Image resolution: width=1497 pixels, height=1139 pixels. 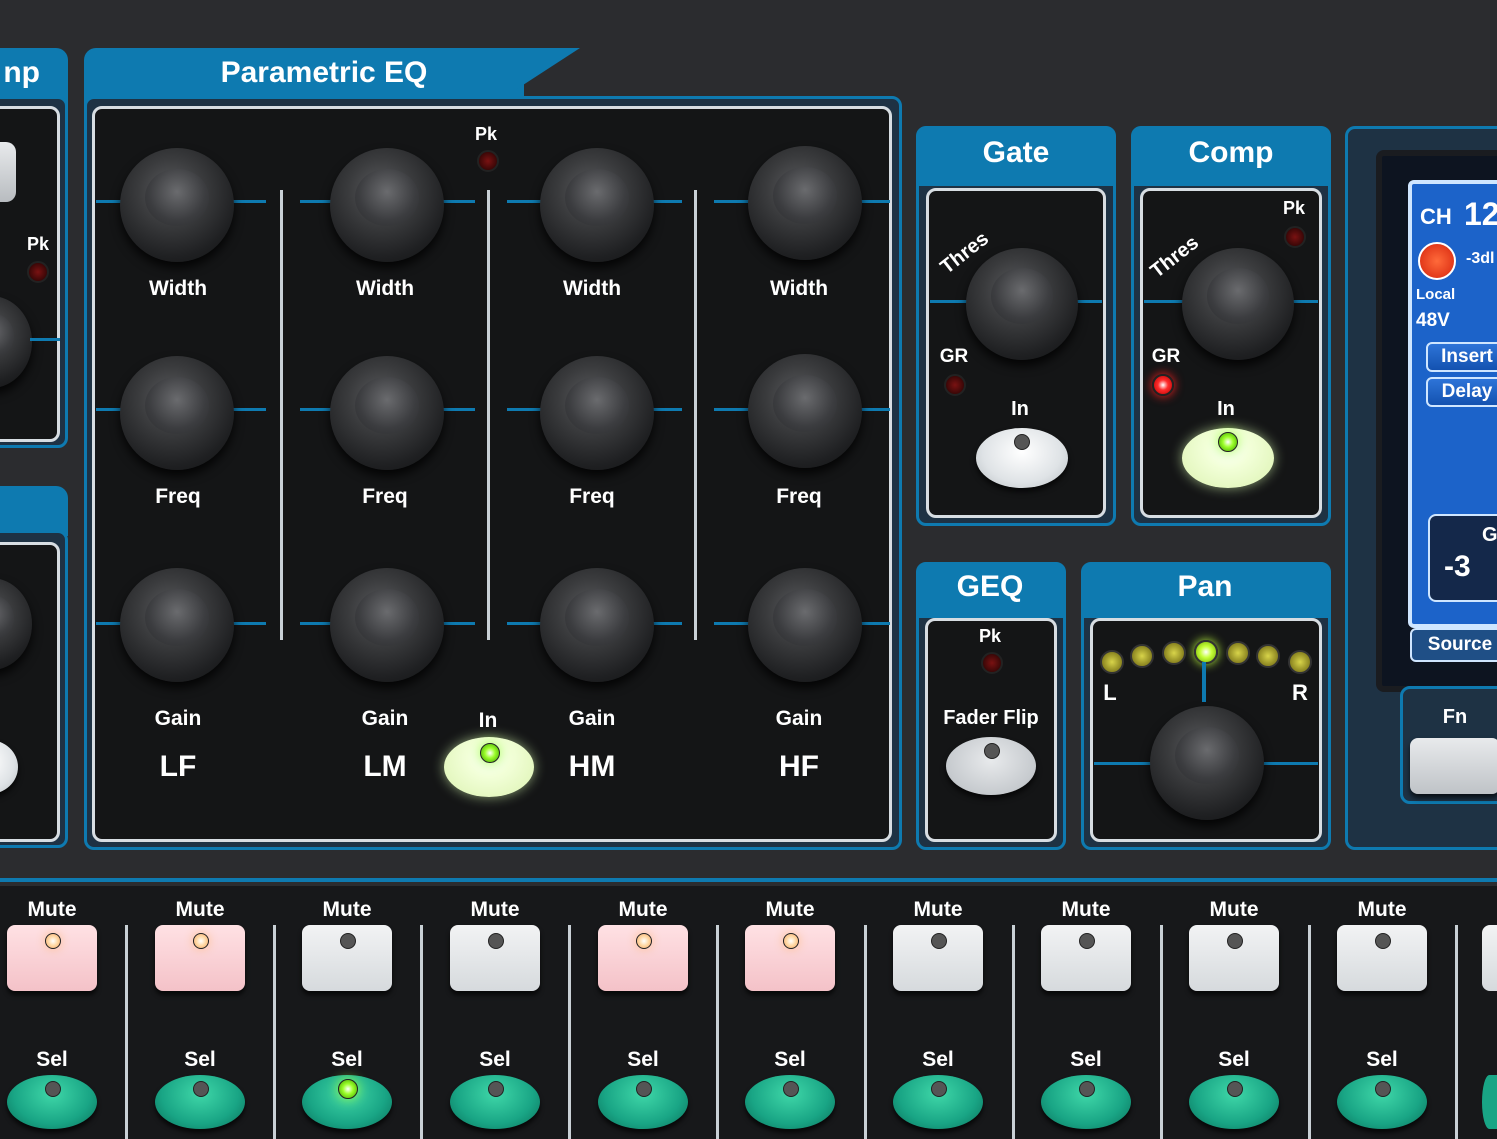 I want to click on parametric-eq-title: Parametric EQ, so click(x=324, y=72).